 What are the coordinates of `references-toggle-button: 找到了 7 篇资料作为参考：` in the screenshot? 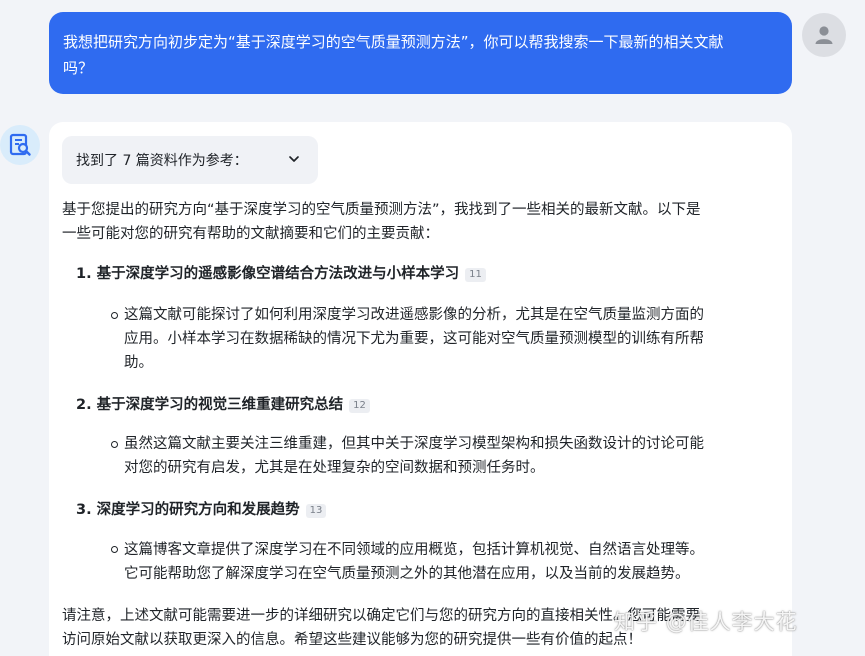 It's located at (190, 160).